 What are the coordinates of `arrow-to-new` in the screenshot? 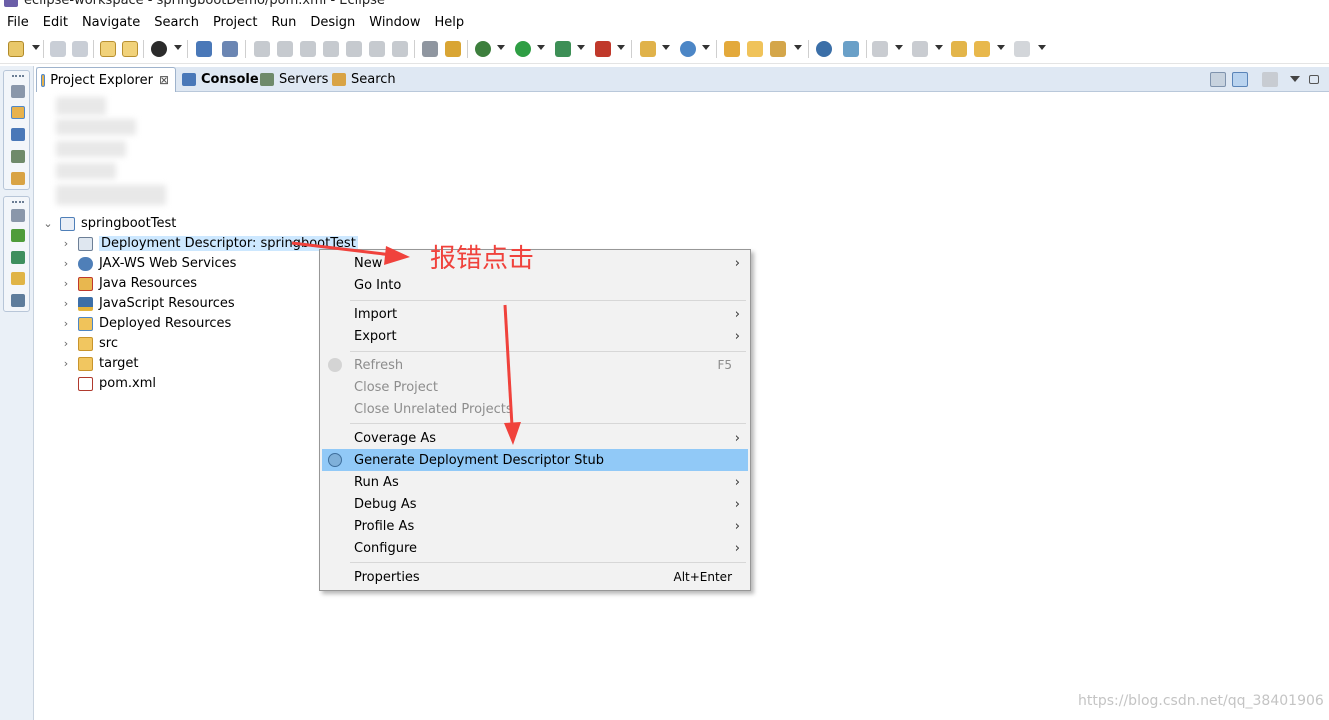 It's located at (350, 253).